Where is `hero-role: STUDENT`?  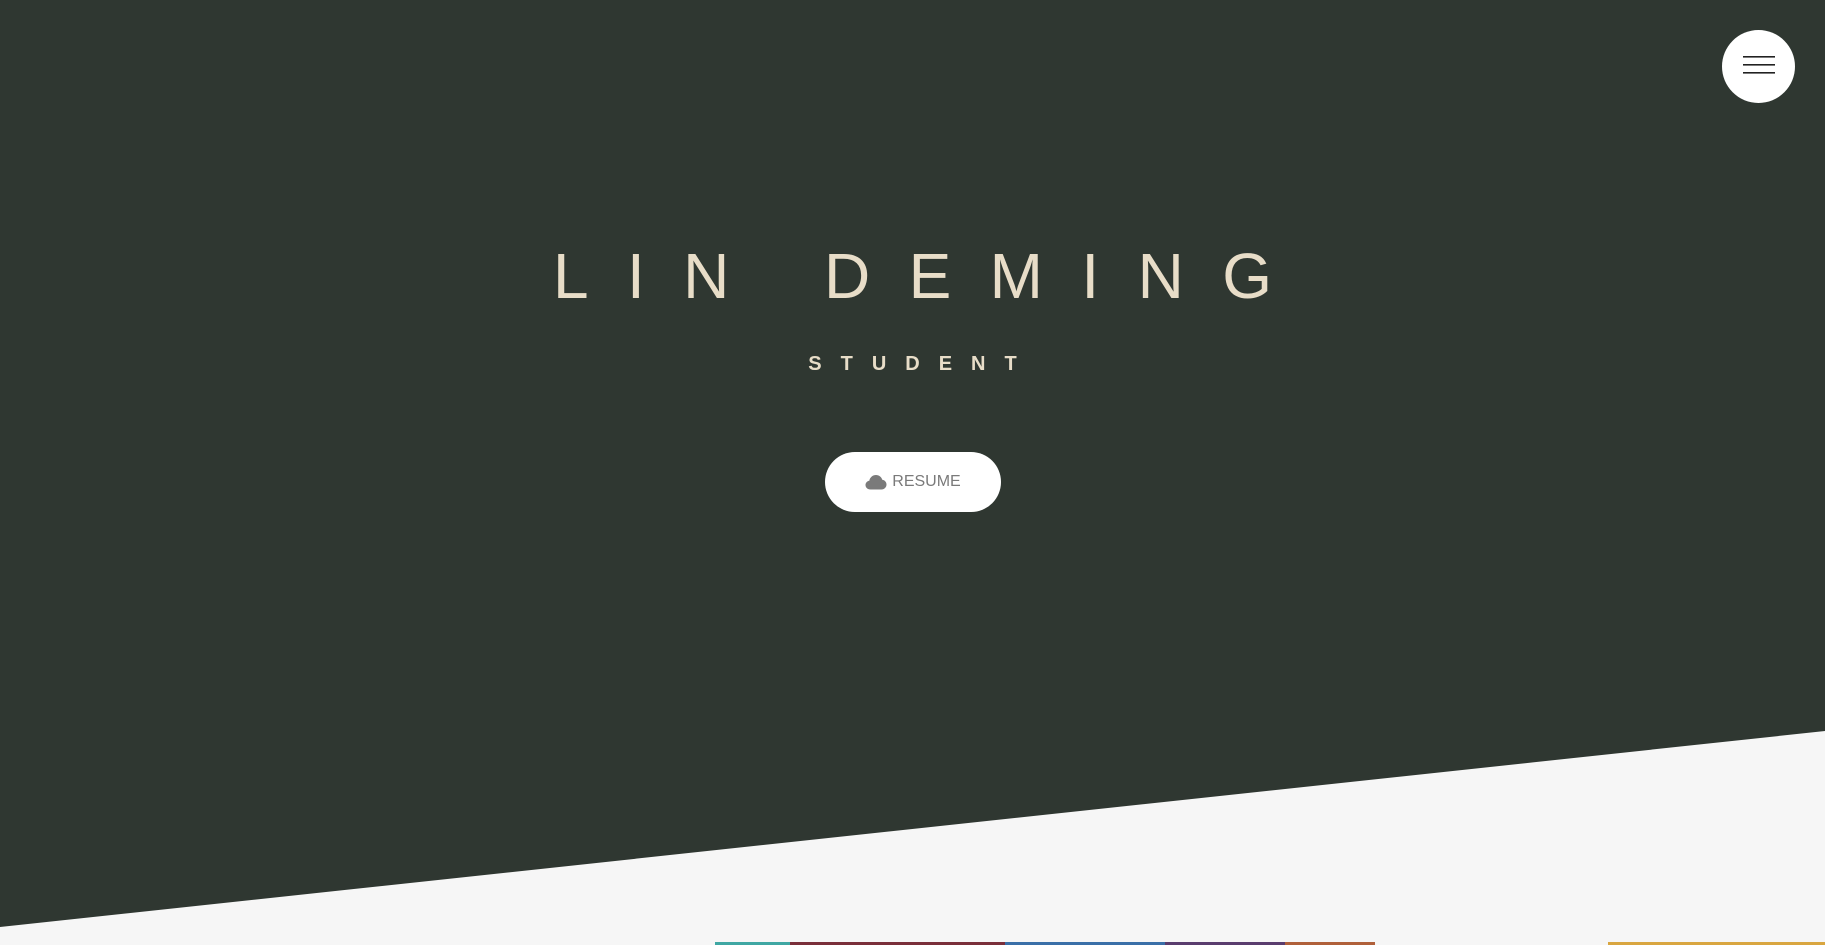
hero-role: STUDENT is located at coordinates (922, 364).